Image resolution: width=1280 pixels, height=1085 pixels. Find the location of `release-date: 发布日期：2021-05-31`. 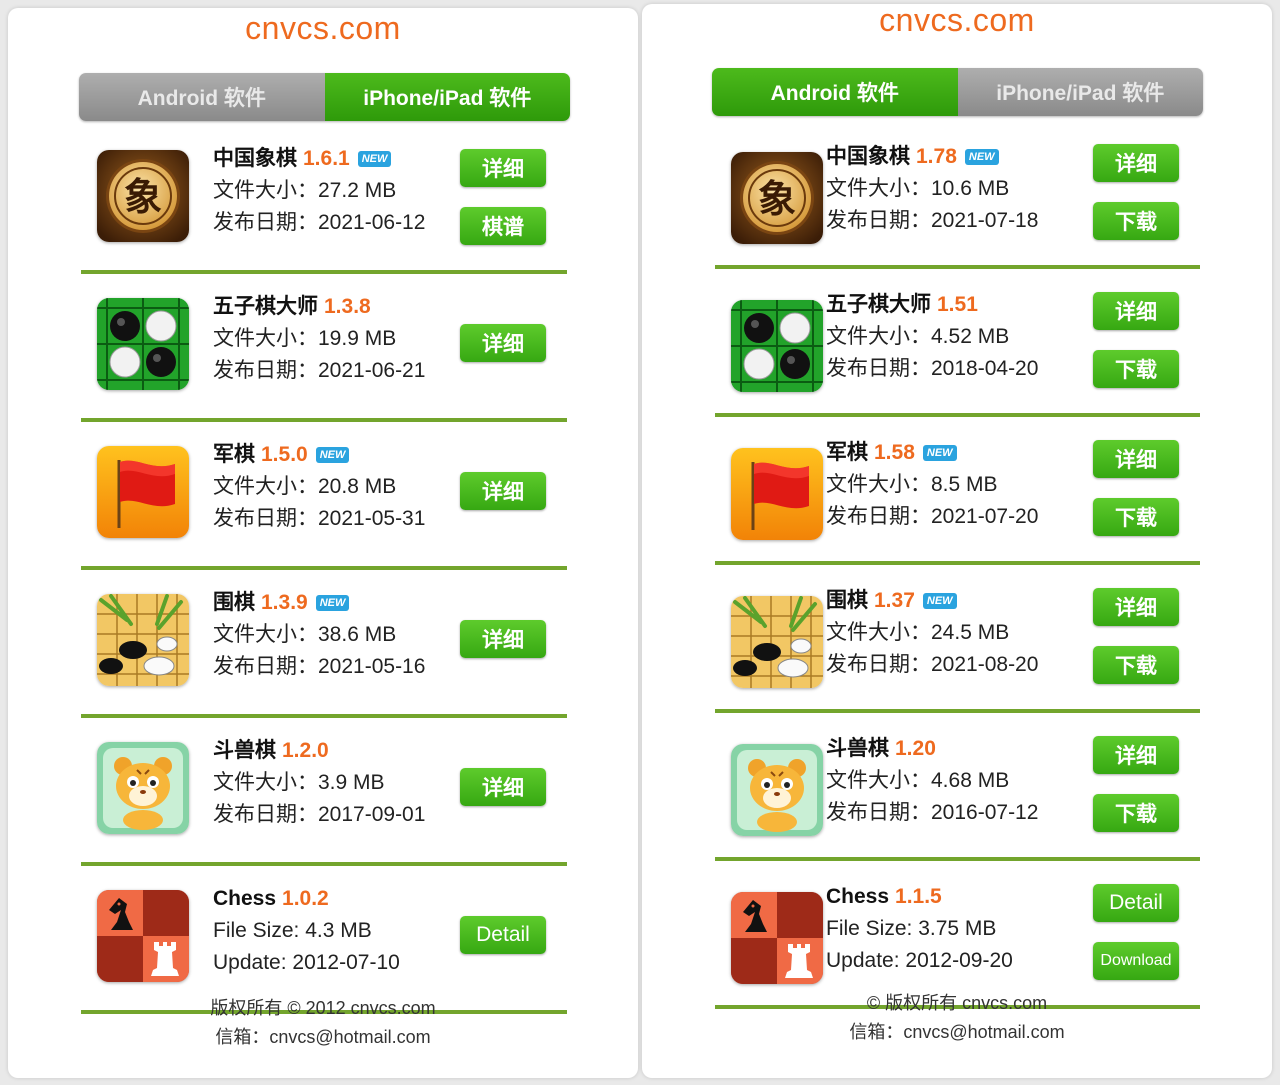

release-date: 发布日期：2021-05-31 is located at coordinates (319, 518).